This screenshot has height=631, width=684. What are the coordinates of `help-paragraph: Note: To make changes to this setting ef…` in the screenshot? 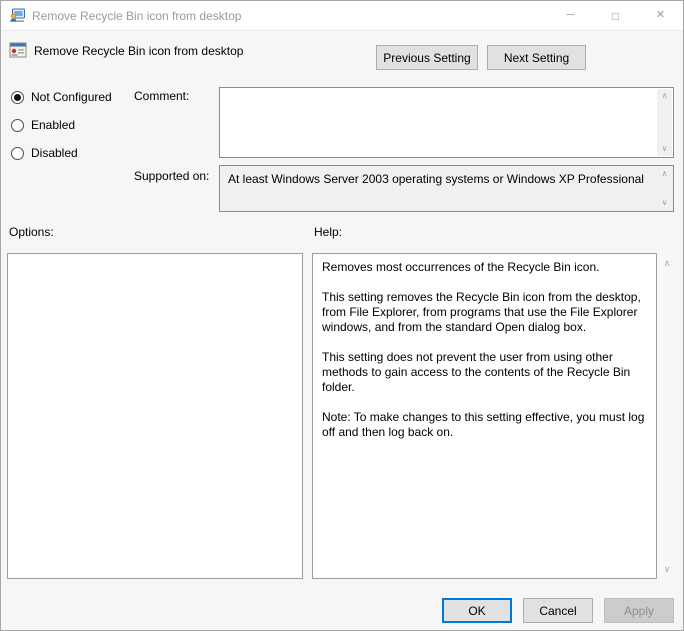 It's located at (483, 424).